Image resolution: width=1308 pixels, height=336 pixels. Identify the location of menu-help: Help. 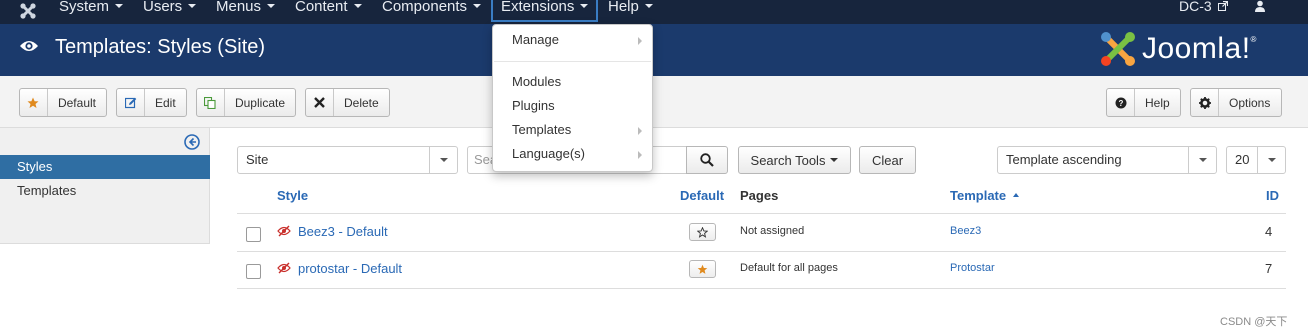
(630, 11).